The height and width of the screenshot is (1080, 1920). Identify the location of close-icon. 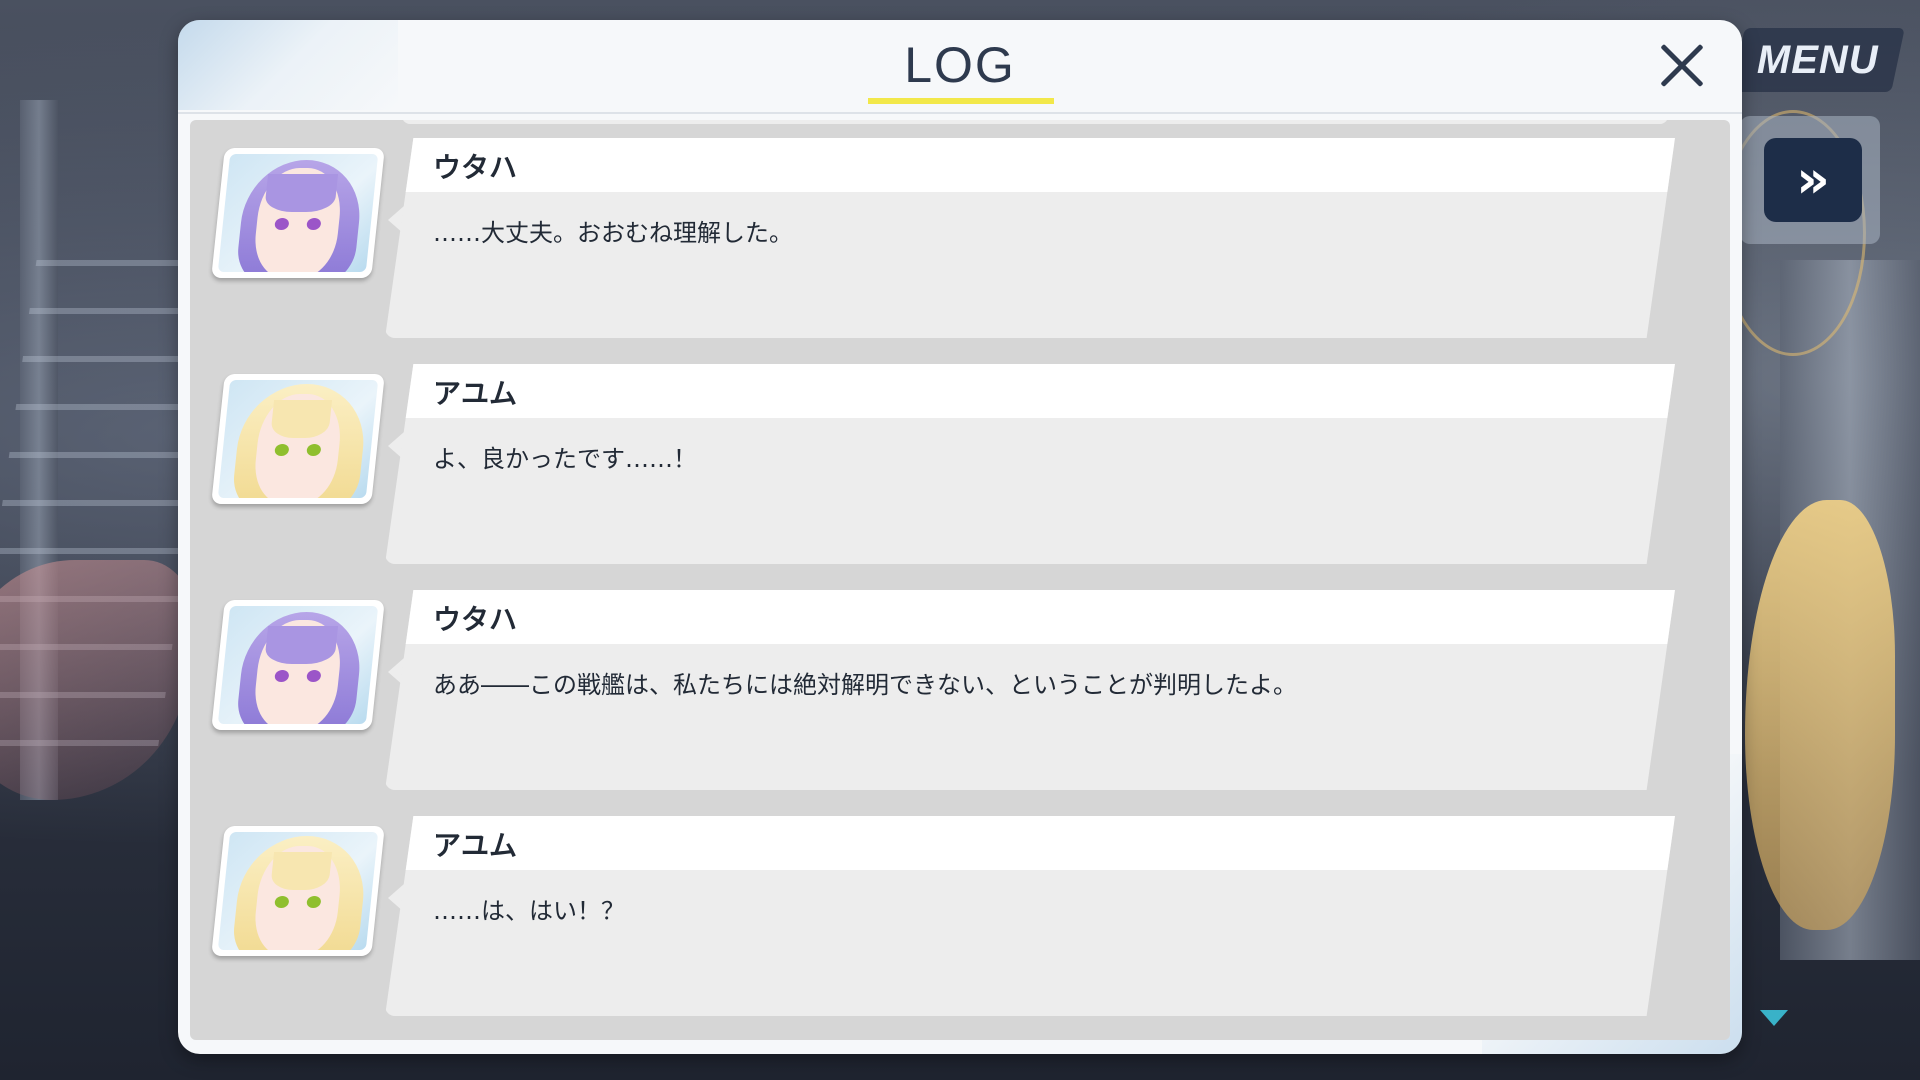
(1682, 66).